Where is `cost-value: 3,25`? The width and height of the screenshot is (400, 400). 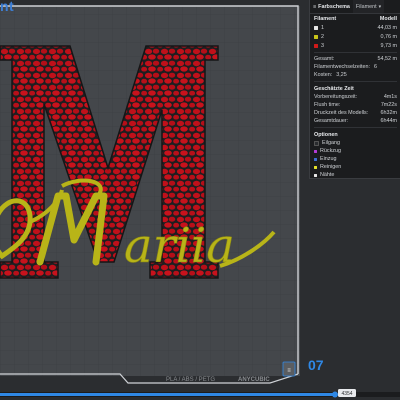
cost-value: 3,25 is located at coordinates (341, 75).